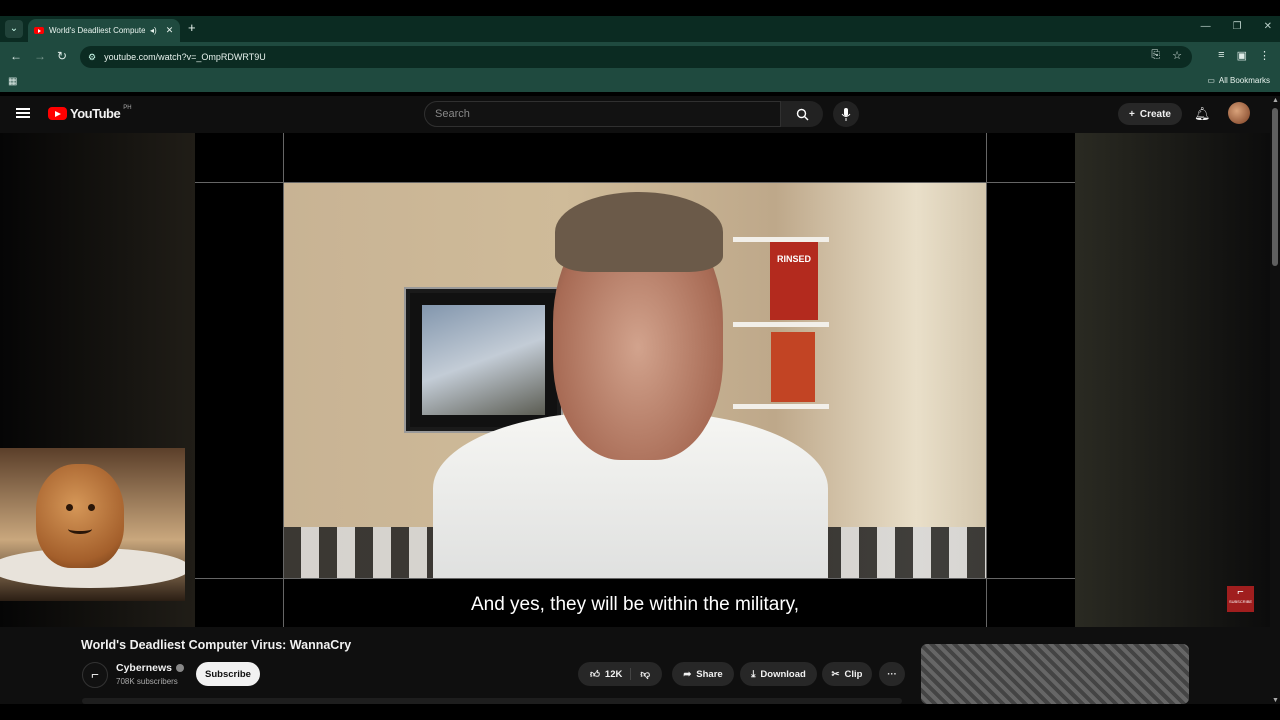 This screenshot has height=720, width=1280. I want to click on install-app-icon: ⎘, so click(1155, 55).